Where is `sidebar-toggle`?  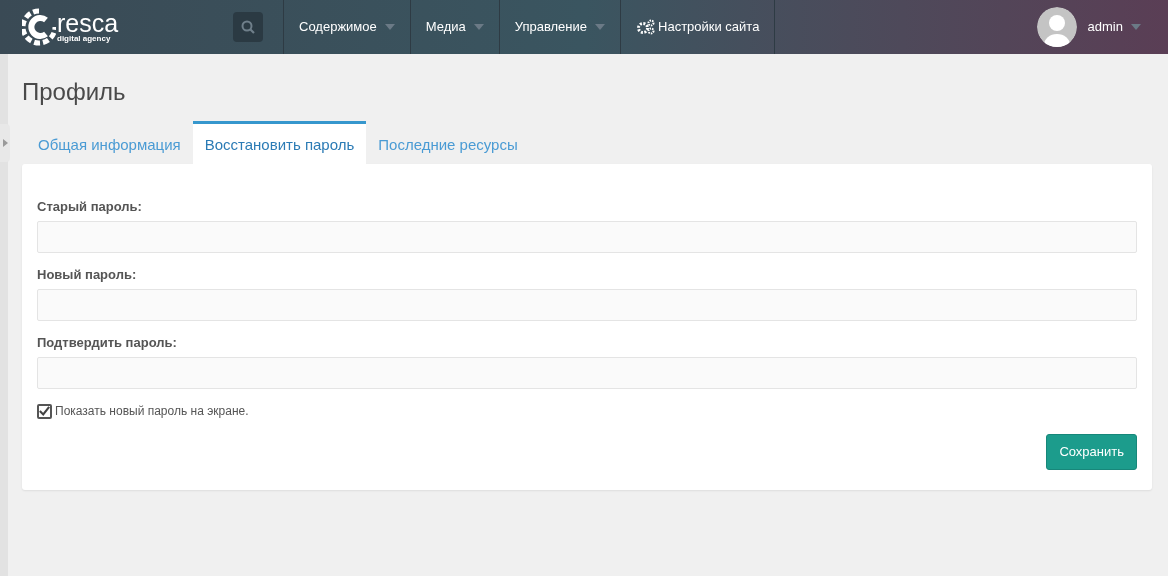 sidebar-toggle is located at coordinates (5, 143).